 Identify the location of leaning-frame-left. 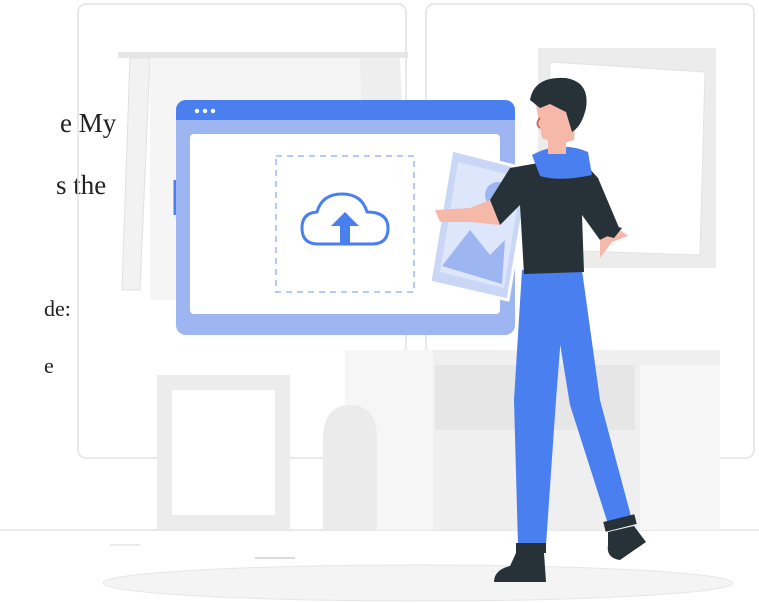
(223, 452).